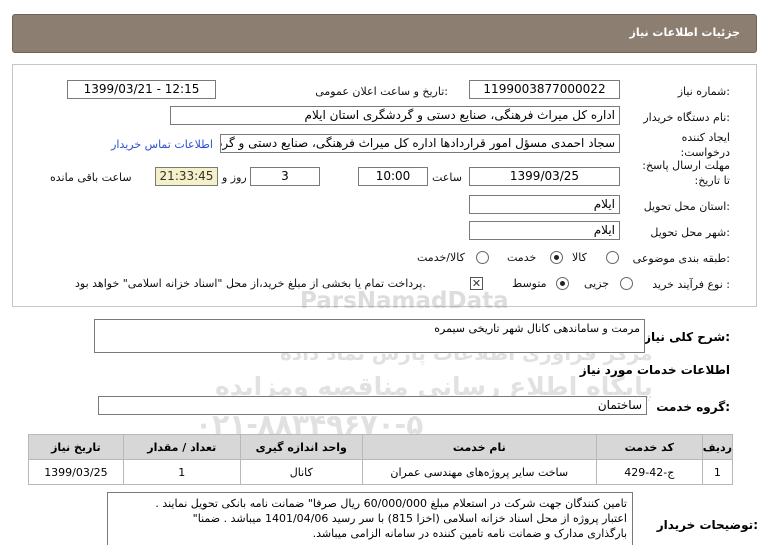 The width and height of the screenshot is (770, 545). I want to click on delivery-city-field: ایلام, so click(544, 230).